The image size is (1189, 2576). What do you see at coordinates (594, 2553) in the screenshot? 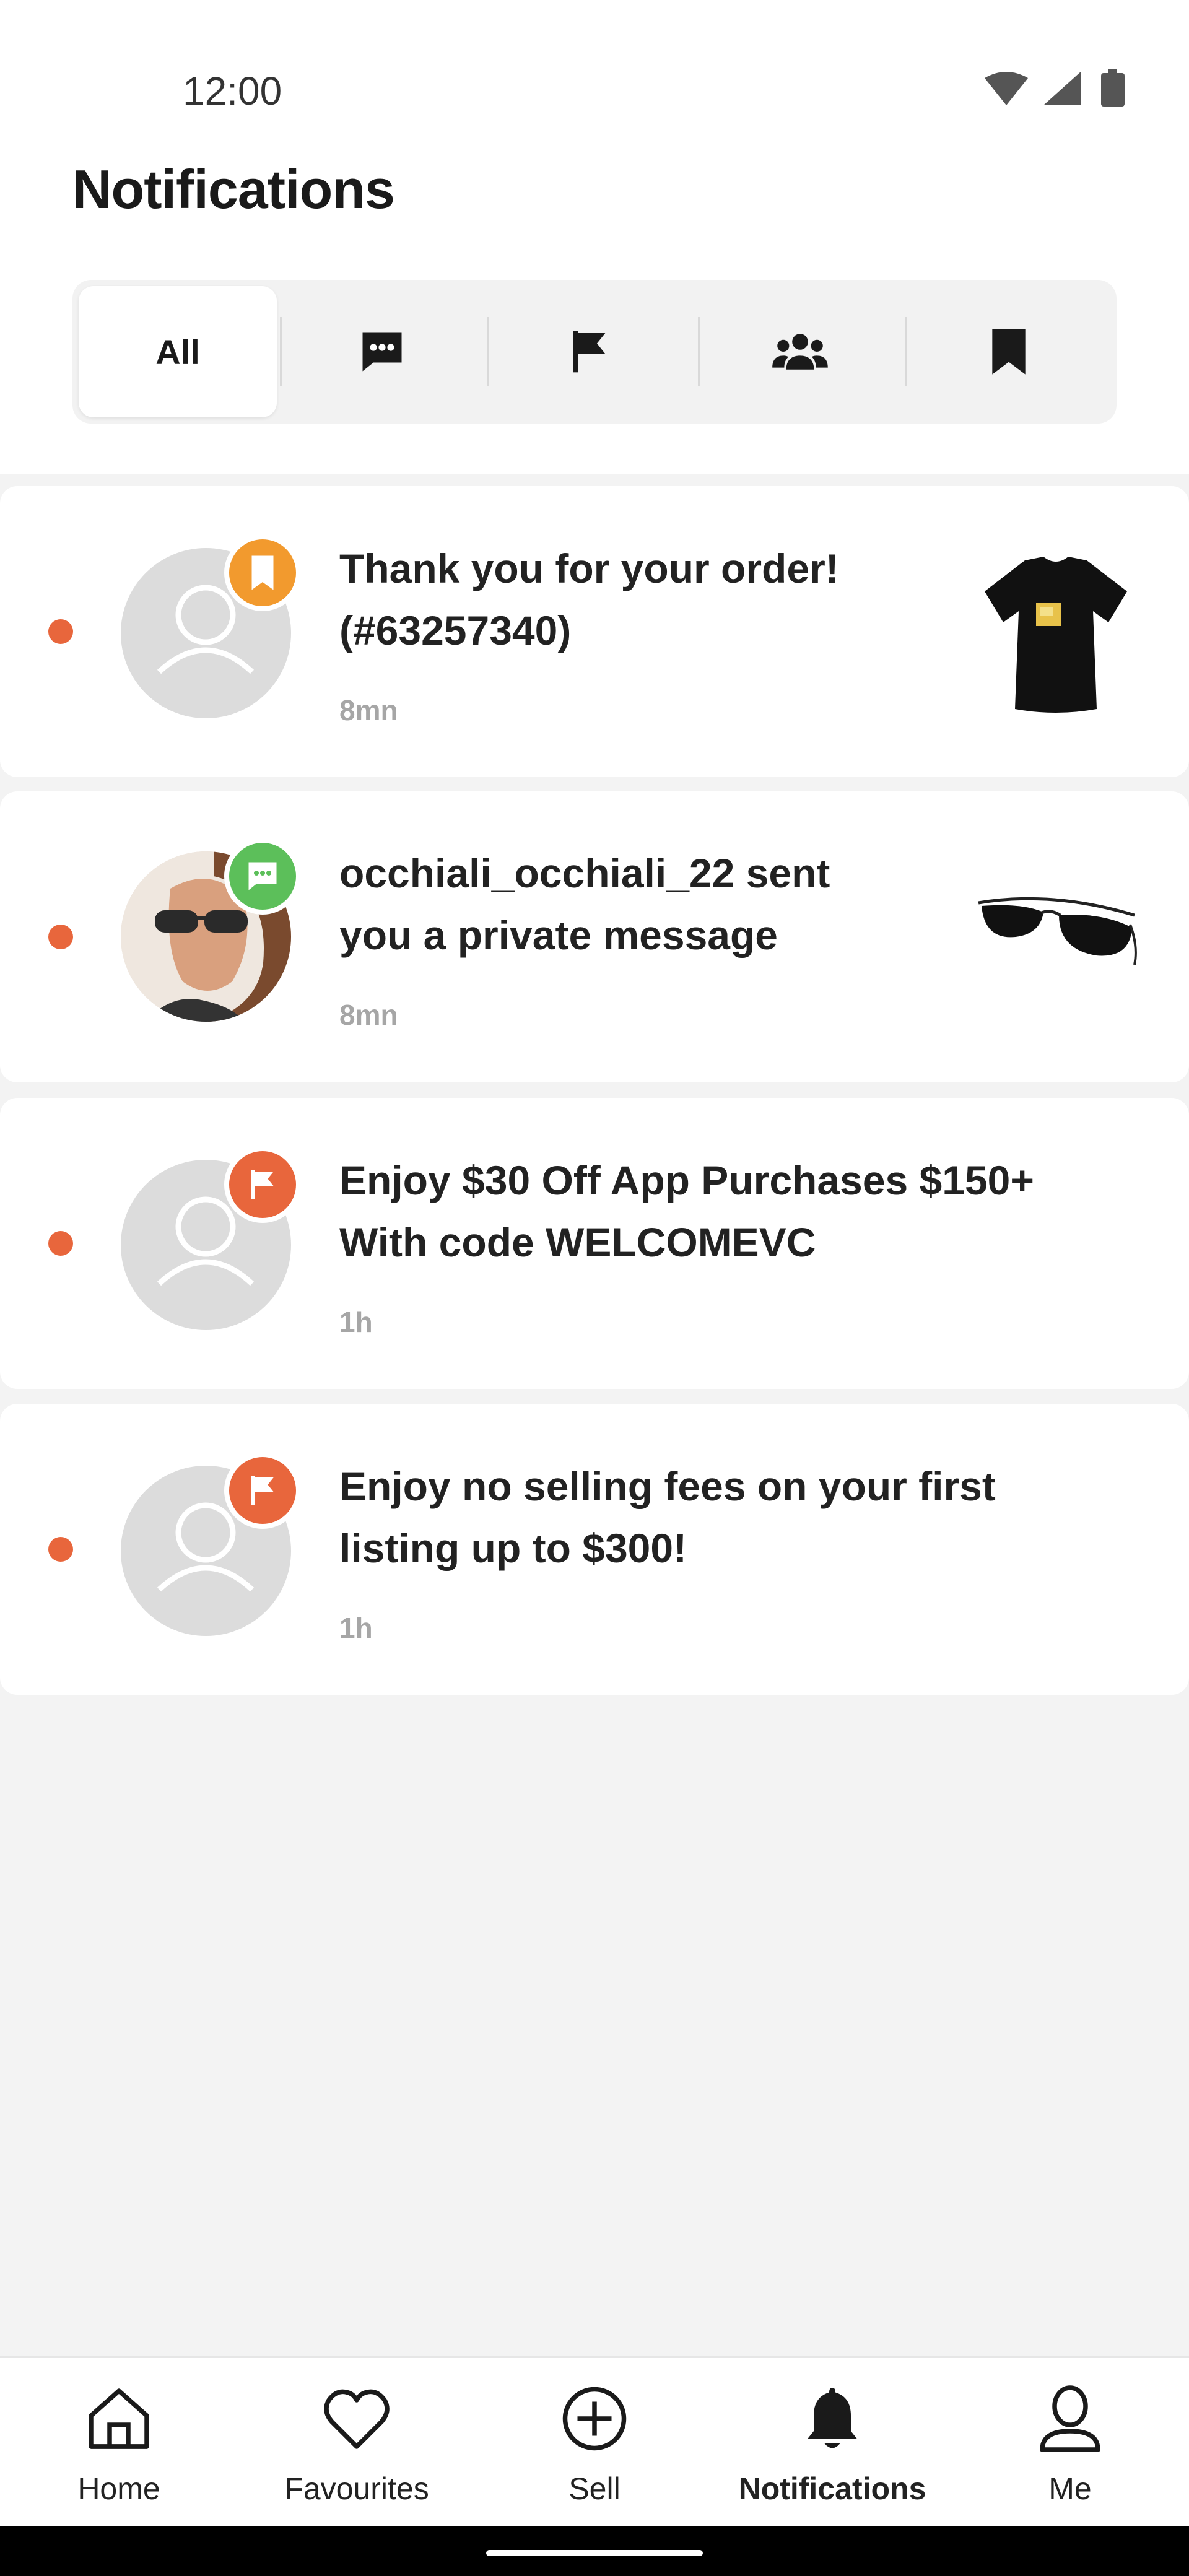
I see `home-gesture-handle` at bounding box center [594, 2553].